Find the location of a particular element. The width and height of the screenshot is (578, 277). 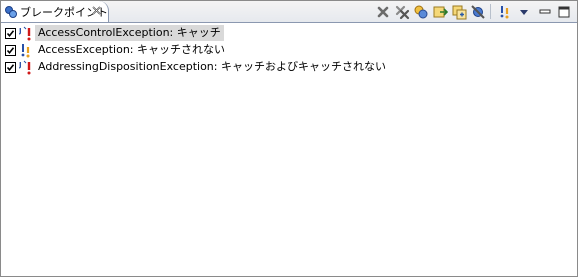

view-toolbar is located at coordinates (472, 11).